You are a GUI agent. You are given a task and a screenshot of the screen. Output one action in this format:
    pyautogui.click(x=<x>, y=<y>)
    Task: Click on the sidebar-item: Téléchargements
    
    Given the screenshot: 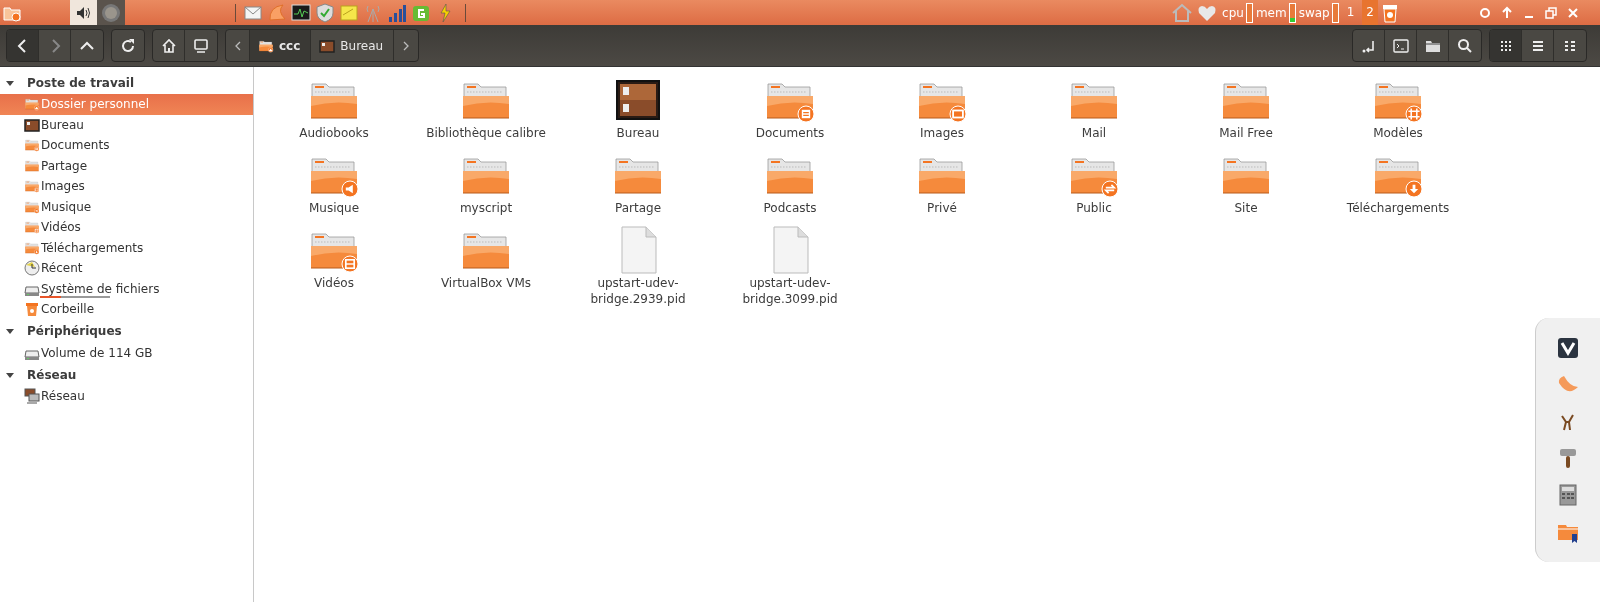 What is the action you would take?
    pyautogui.click(x=126, y=247)
    